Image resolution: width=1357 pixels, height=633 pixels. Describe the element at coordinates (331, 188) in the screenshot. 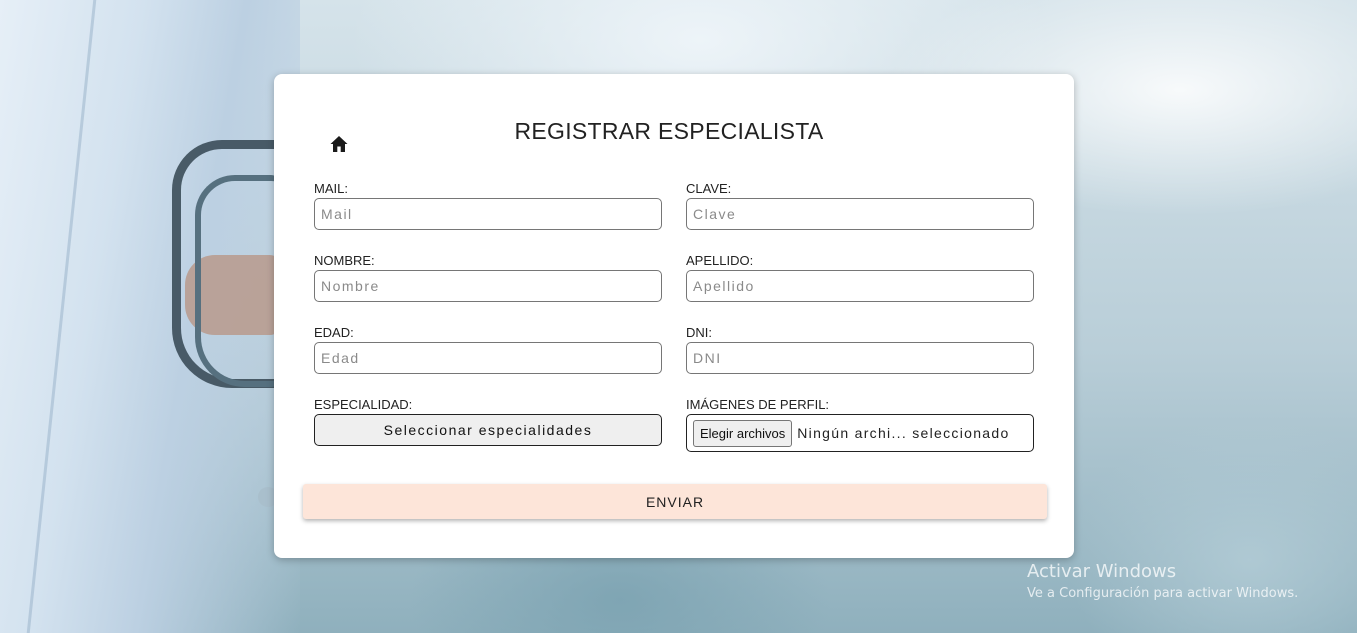

I see `mail-label: MAIL:` at that location.